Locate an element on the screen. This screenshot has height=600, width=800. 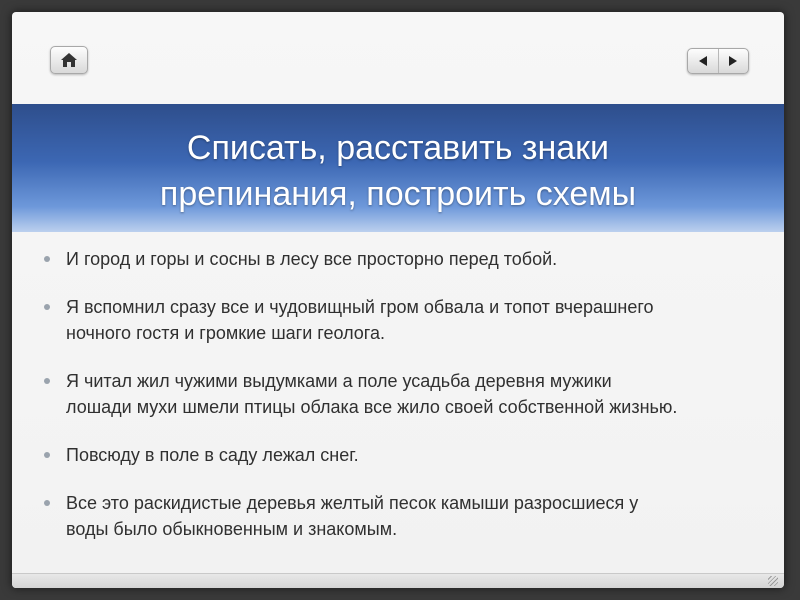
triangle-left-icon is located at coordinates (702, 61).